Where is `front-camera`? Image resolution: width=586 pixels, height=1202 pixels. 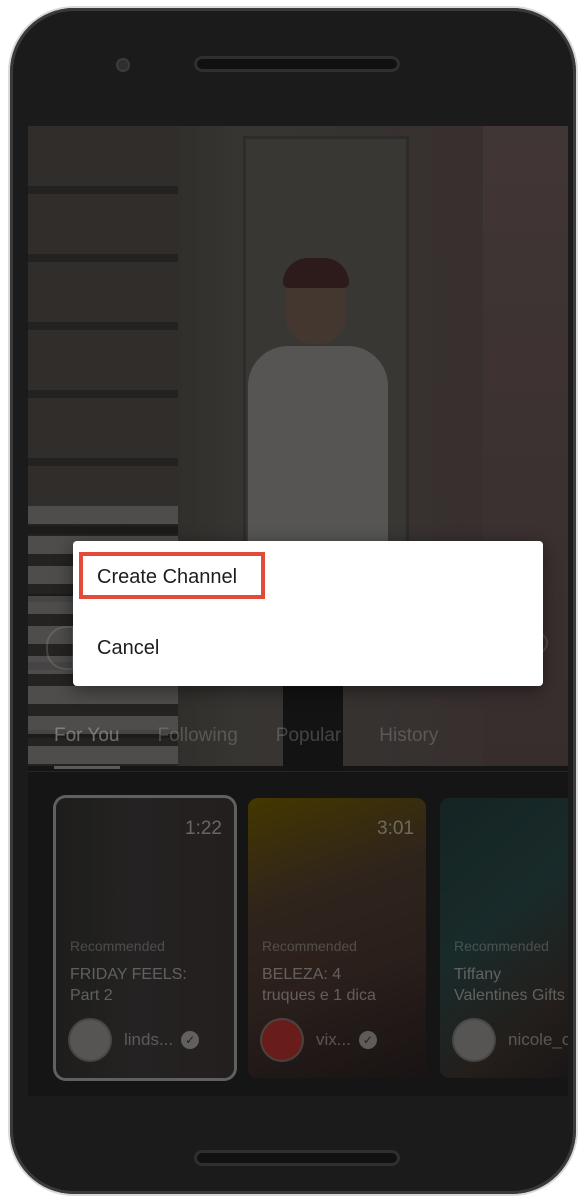
front-camera is located at coordinates (123, 65).